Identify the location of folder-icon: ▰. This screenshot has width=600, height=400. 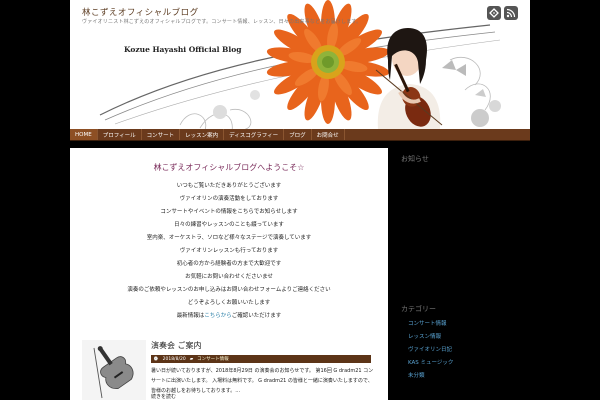
(191, 359).